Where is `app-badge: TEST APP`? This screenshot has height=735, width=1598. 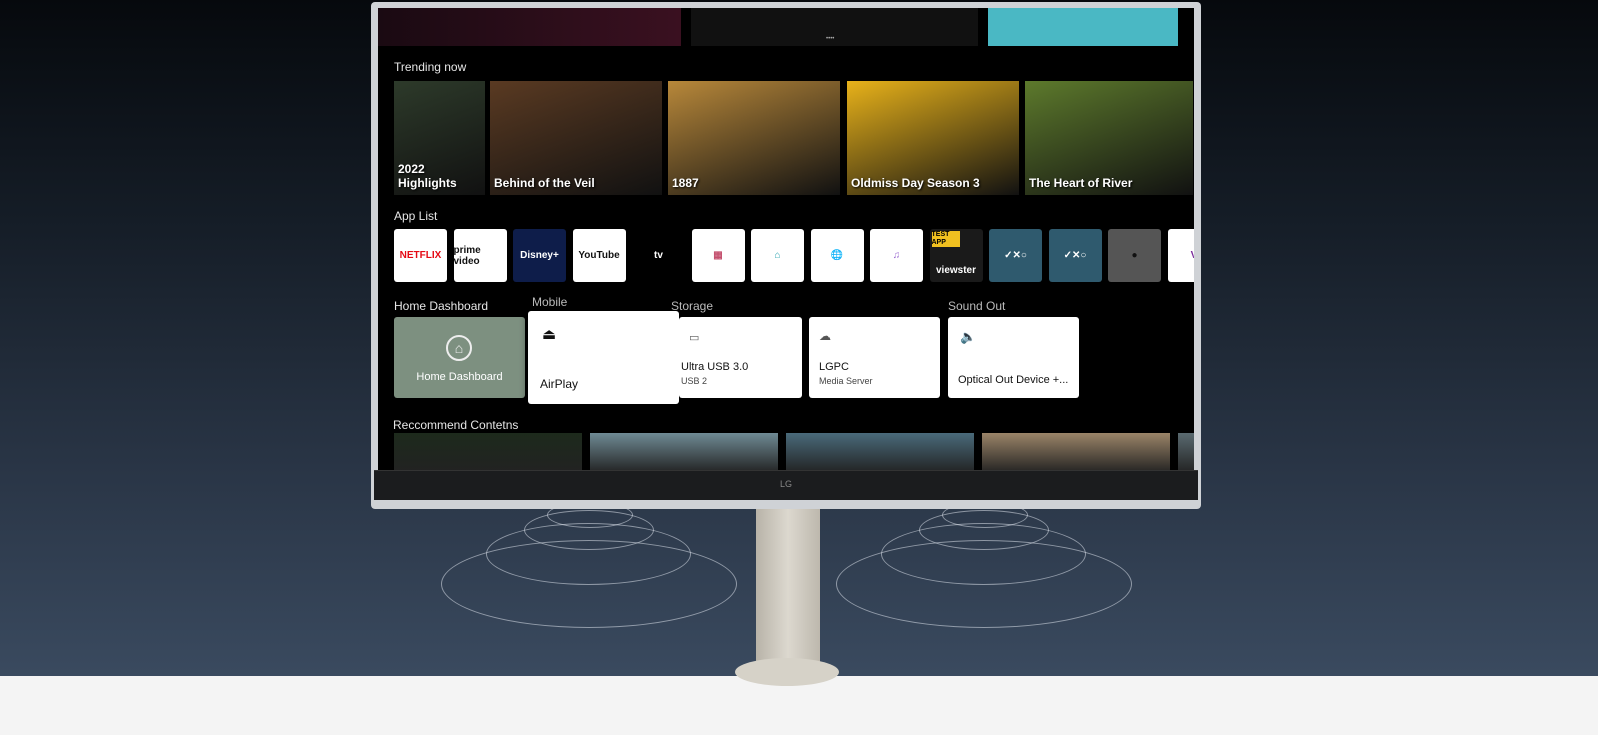 app-badge: TEST APP is located at coordinates (945, 239).